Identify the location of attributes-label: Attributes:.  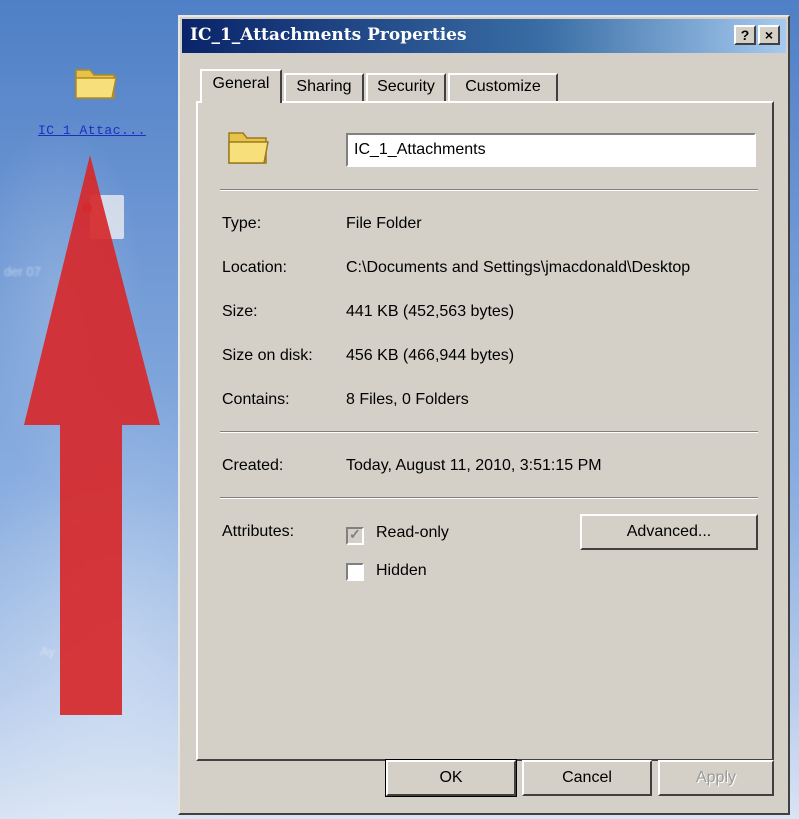
(258, 531).